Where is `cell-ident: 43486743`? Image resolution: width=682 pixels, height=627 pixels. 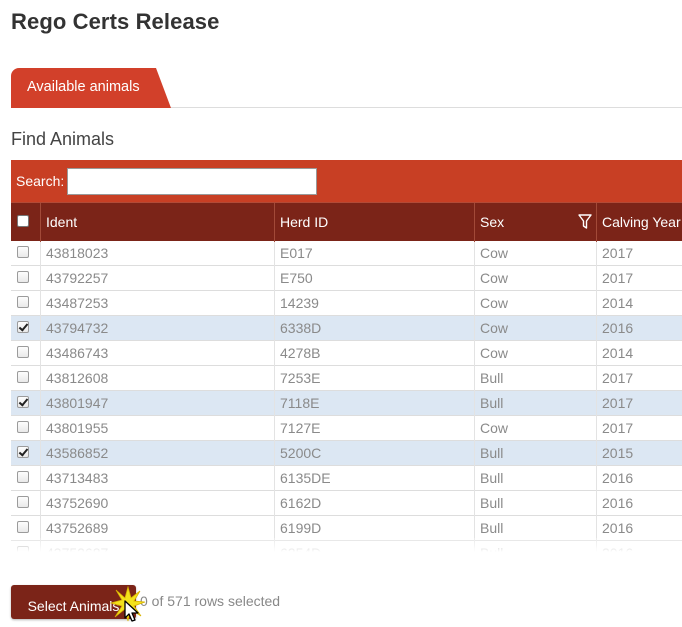
cell-ident: 43486743 is located at coordinates (158, 353).